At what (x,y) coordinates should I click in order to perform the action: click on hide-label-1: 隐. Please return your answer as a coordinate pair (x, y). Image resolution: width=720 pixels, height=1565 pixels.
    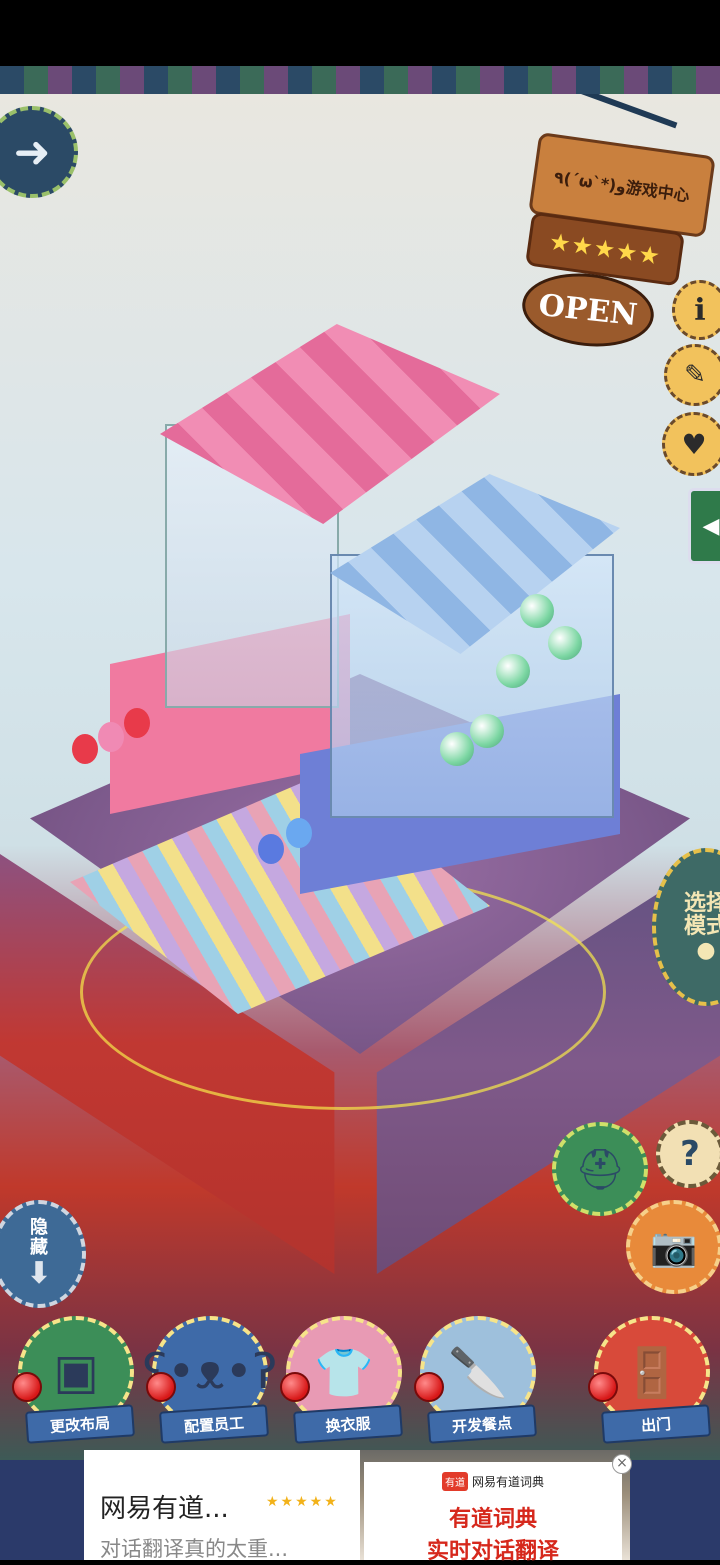
    Looking at the image, I should click on (39, 1227).